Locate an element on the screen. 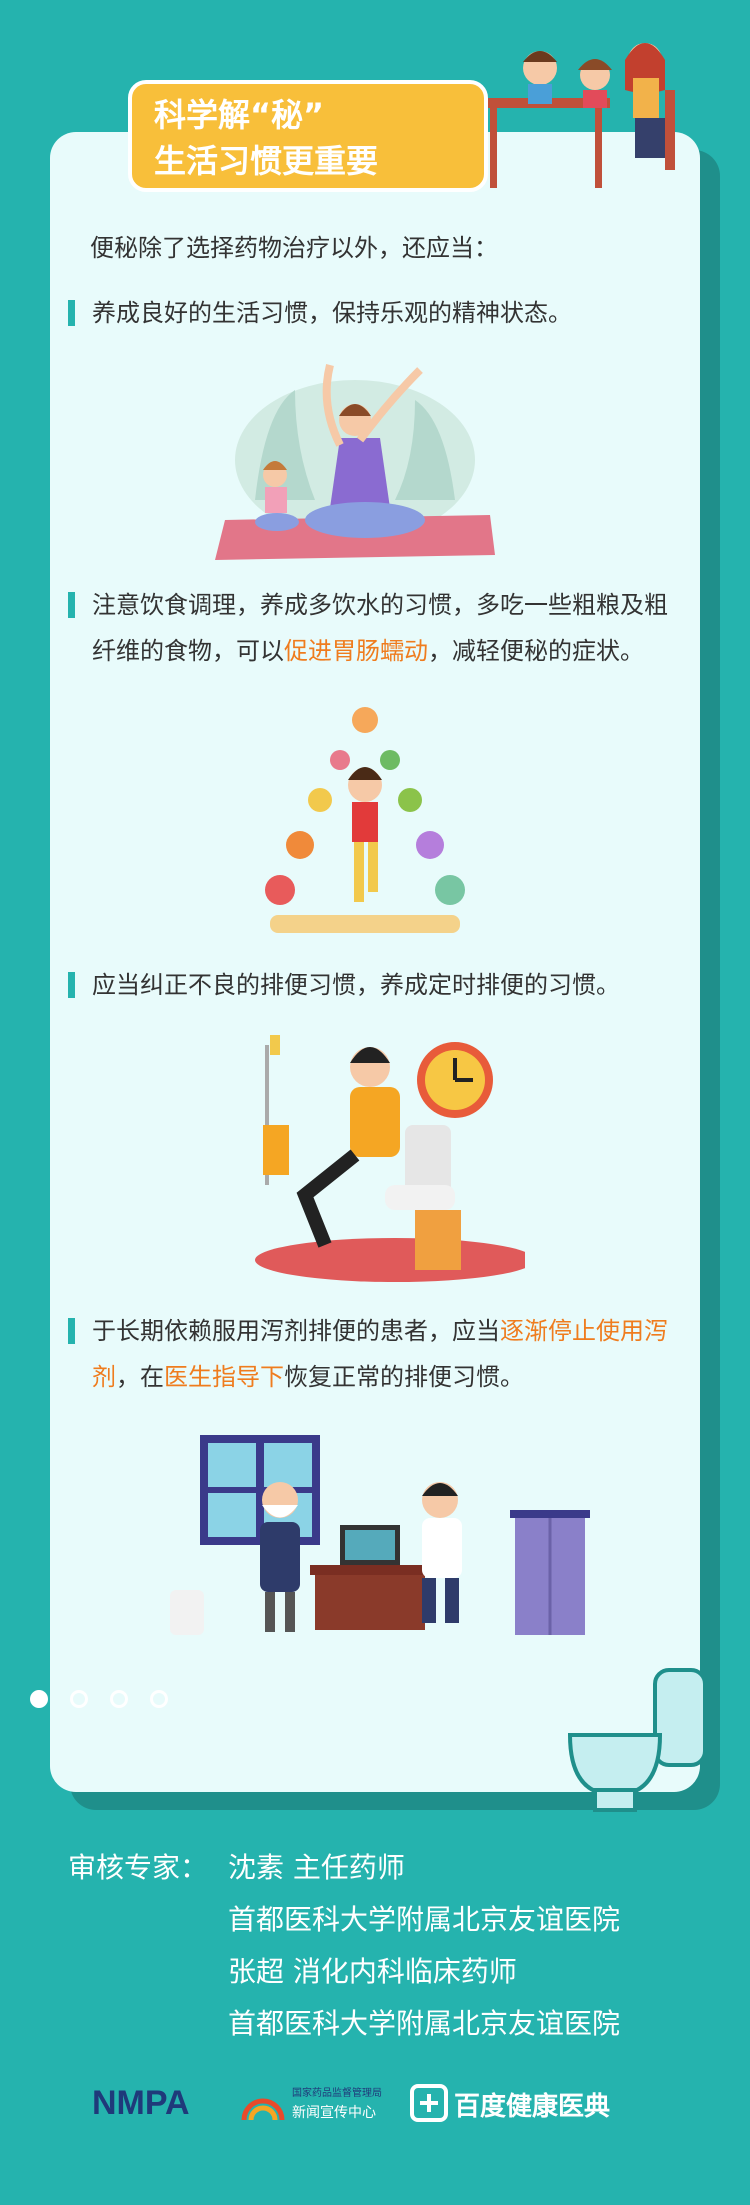 The width and height of the screenshot is (750, 2205). point-3: 应当纠正不良的排便习惯，养成定时排便的习惯。 is located at coordinates (368, 985).